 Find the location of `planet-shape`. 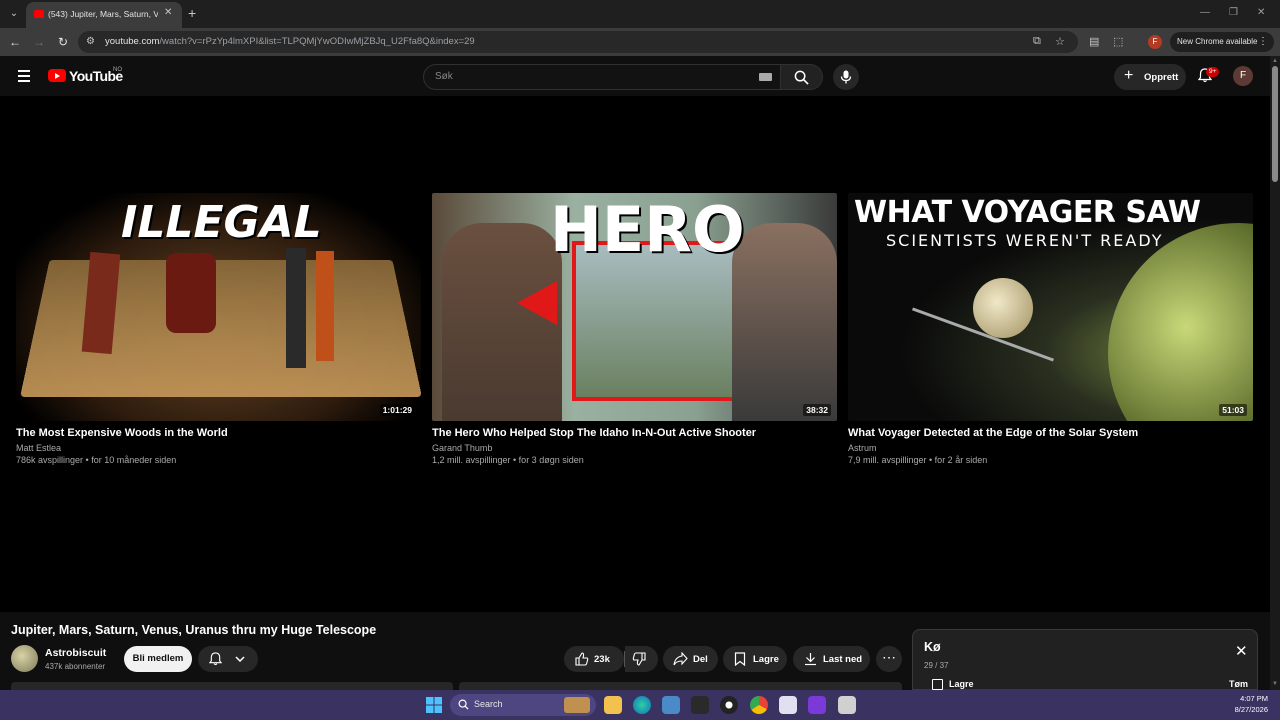

planet-shape is located at coordinates (1180, 322).